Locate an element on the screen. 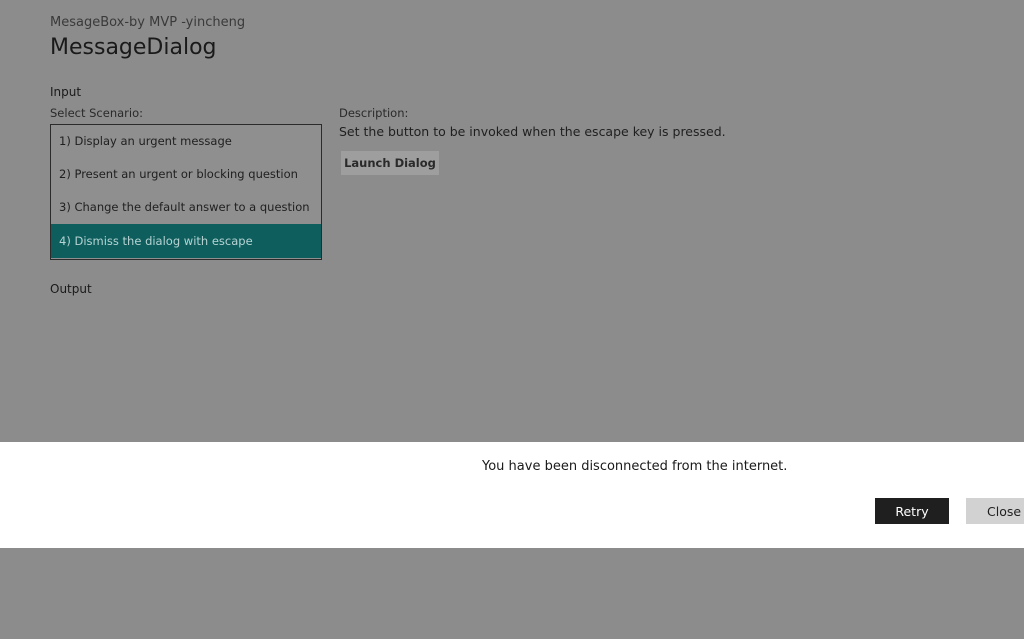 The height and width of the screenshot is (639, 1024). scenario-item-1: 1) Display an urgent message is located at coordinates (186, 141).